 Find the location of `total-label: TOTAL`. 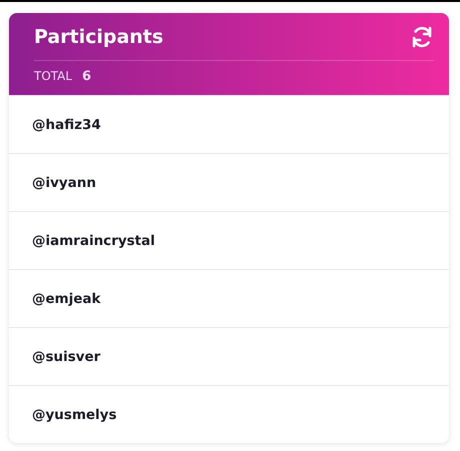

total-label: TOTAL is located at coordinates (53, 76).